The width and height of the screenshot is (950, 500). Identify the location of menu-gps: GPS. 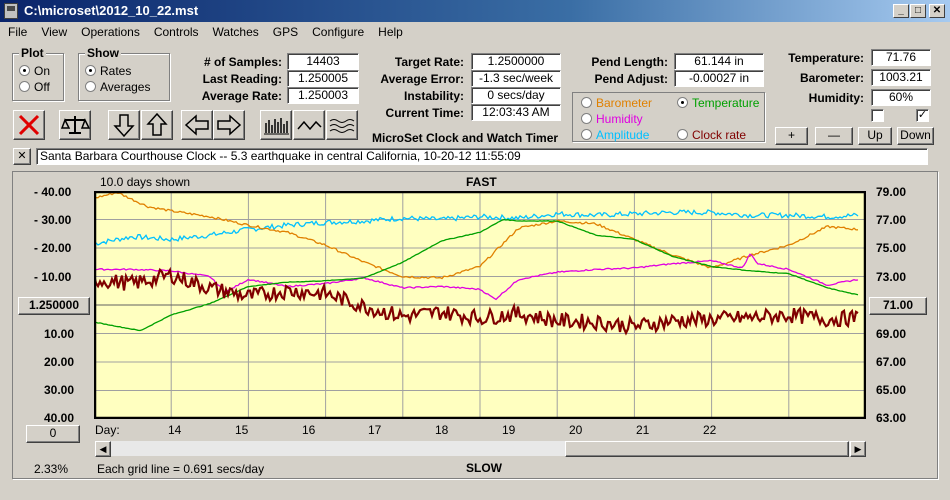
(284, 30).